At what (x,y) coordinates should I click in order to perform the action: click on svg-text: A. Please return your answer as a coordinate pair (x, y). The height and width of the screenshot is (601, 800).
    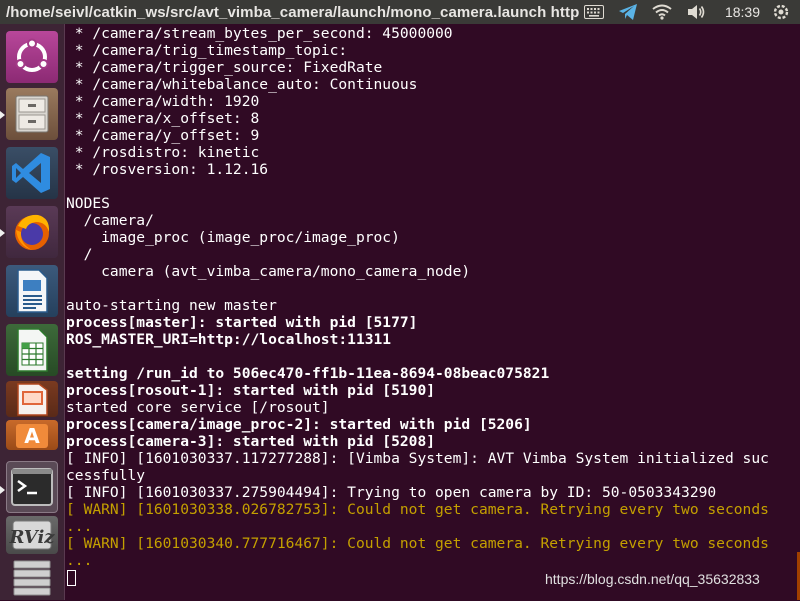
    Looking at the image, I should click on (32, 436).